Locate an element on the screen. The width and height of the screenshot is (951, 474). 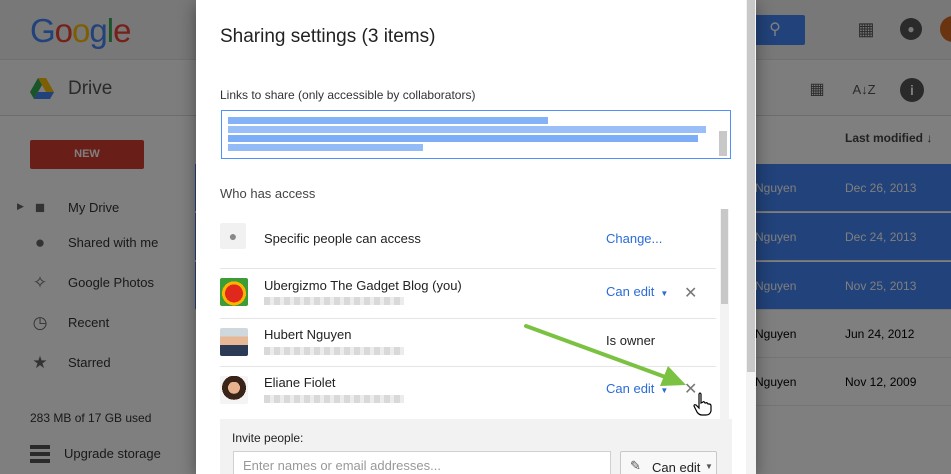
hand-cursor-icon is located at coordinates (702, 404).